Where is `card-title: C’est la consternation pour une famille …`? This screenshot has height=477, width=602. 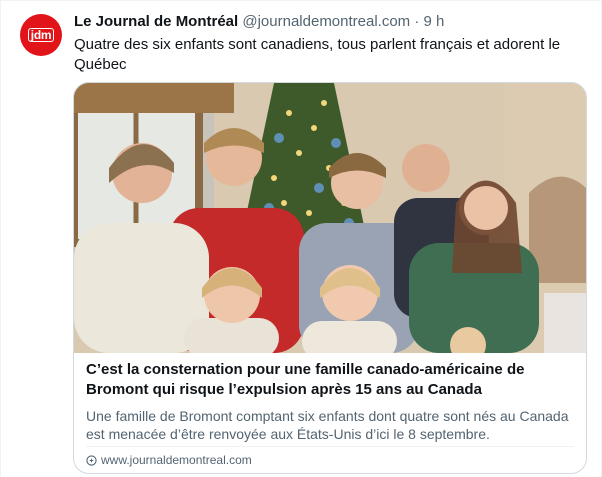
card-title: C’est la consternation pour une famille … is located at coordinates (331, 380).